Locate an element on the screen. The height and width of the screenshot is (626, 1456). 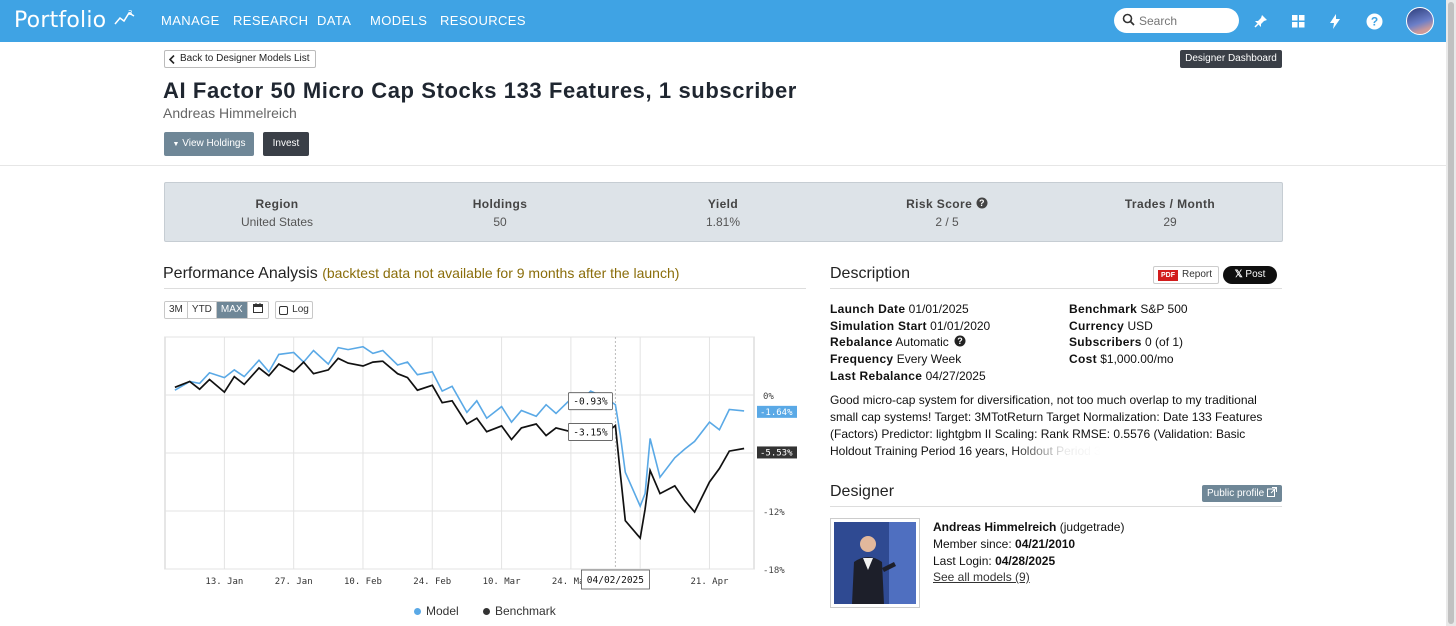
caret-down-icon: ▼ is located at coordinates (176, 144).